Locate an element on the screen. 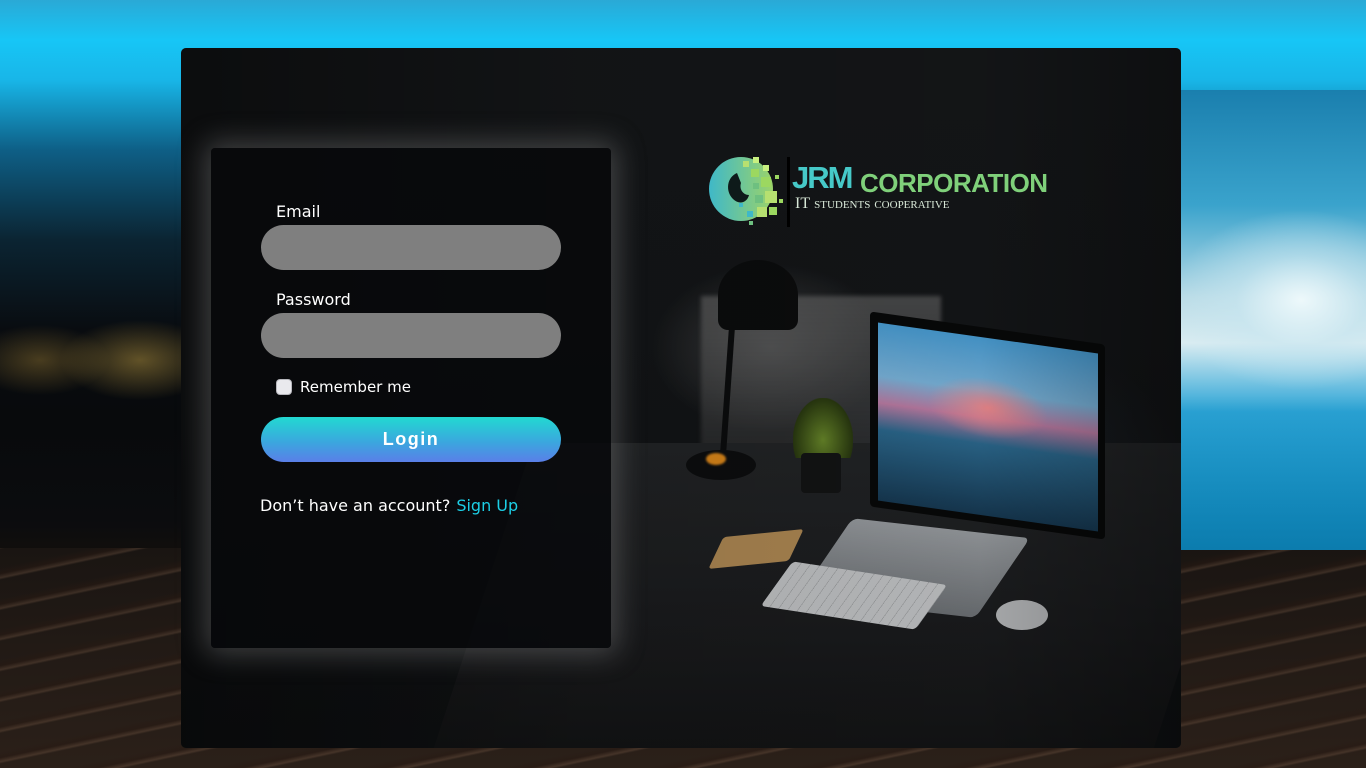  logo-divider is located at coordinates (788, 192).